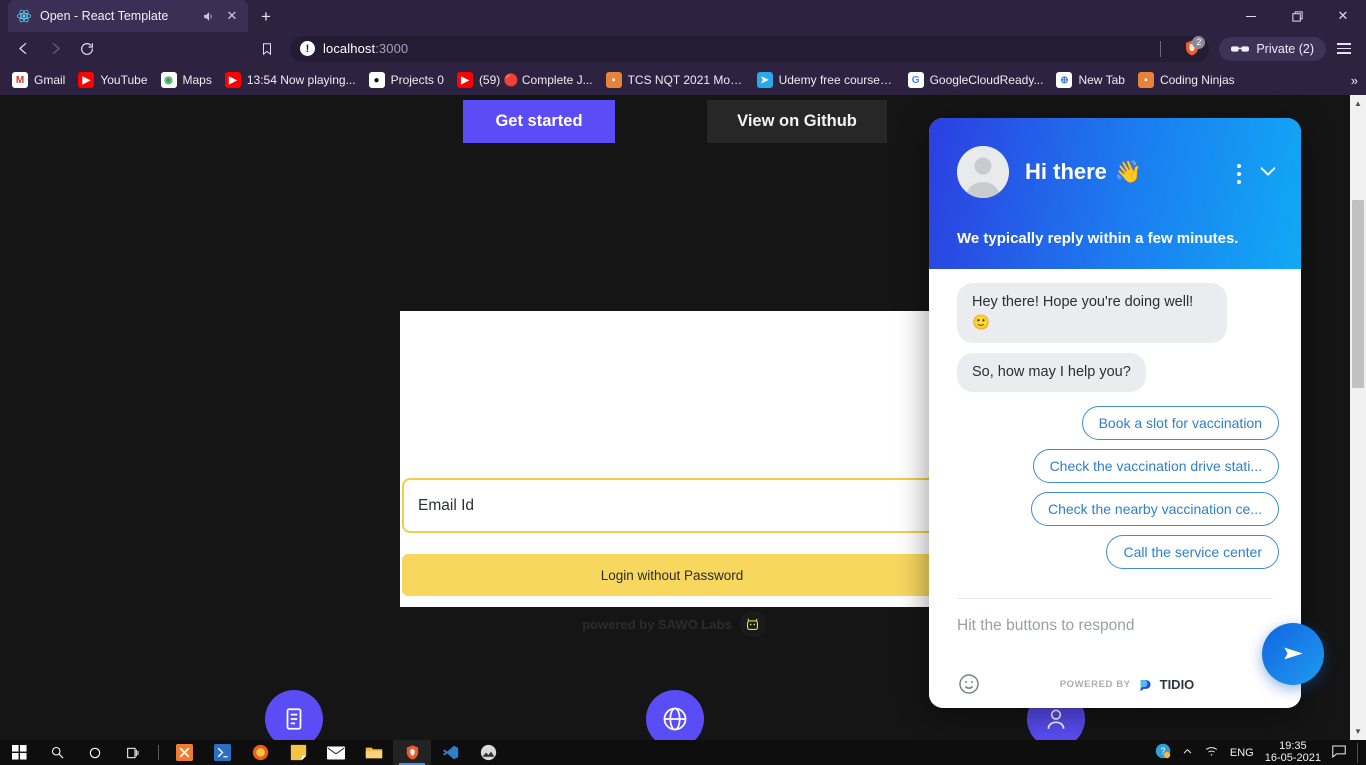  Describe the element at coordinates (797, 121) in the screenshot. I see `view-on-github-button: View on Github` at that location.